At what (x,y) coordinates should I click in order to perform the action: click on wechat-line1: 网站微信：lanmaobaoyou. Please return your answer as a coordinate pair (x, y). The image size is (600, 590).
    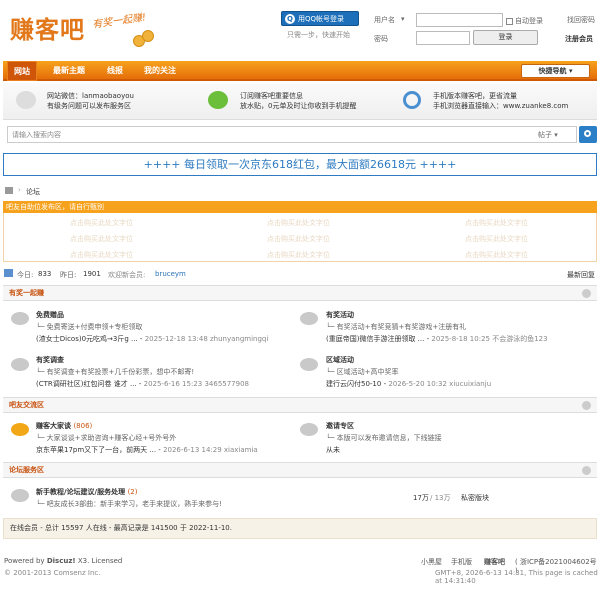
    Looking at the image, I should click on (90, 96).